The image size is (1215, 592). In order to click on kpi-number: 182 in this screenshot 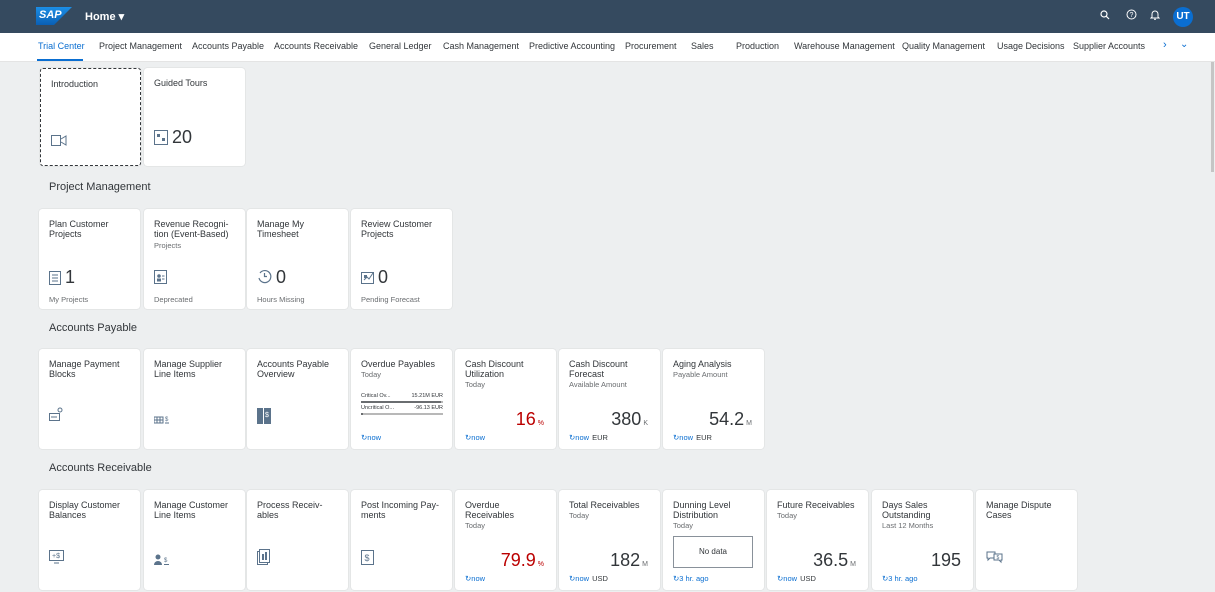, I will do `click(625, 560)`.